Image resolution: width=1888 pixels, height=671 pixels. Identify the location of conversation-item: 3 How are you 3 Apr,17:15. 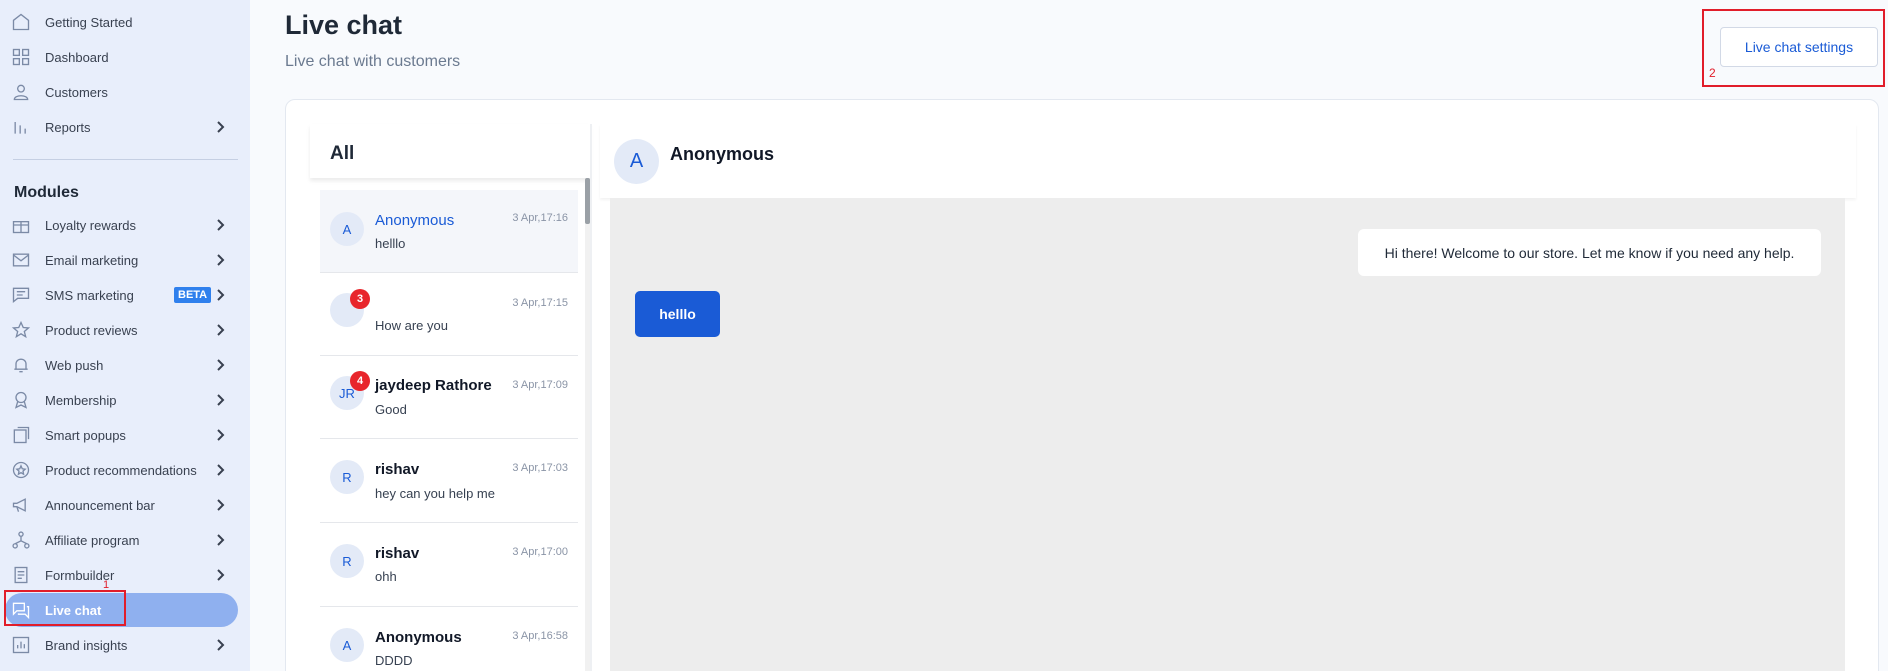
(449, 314).